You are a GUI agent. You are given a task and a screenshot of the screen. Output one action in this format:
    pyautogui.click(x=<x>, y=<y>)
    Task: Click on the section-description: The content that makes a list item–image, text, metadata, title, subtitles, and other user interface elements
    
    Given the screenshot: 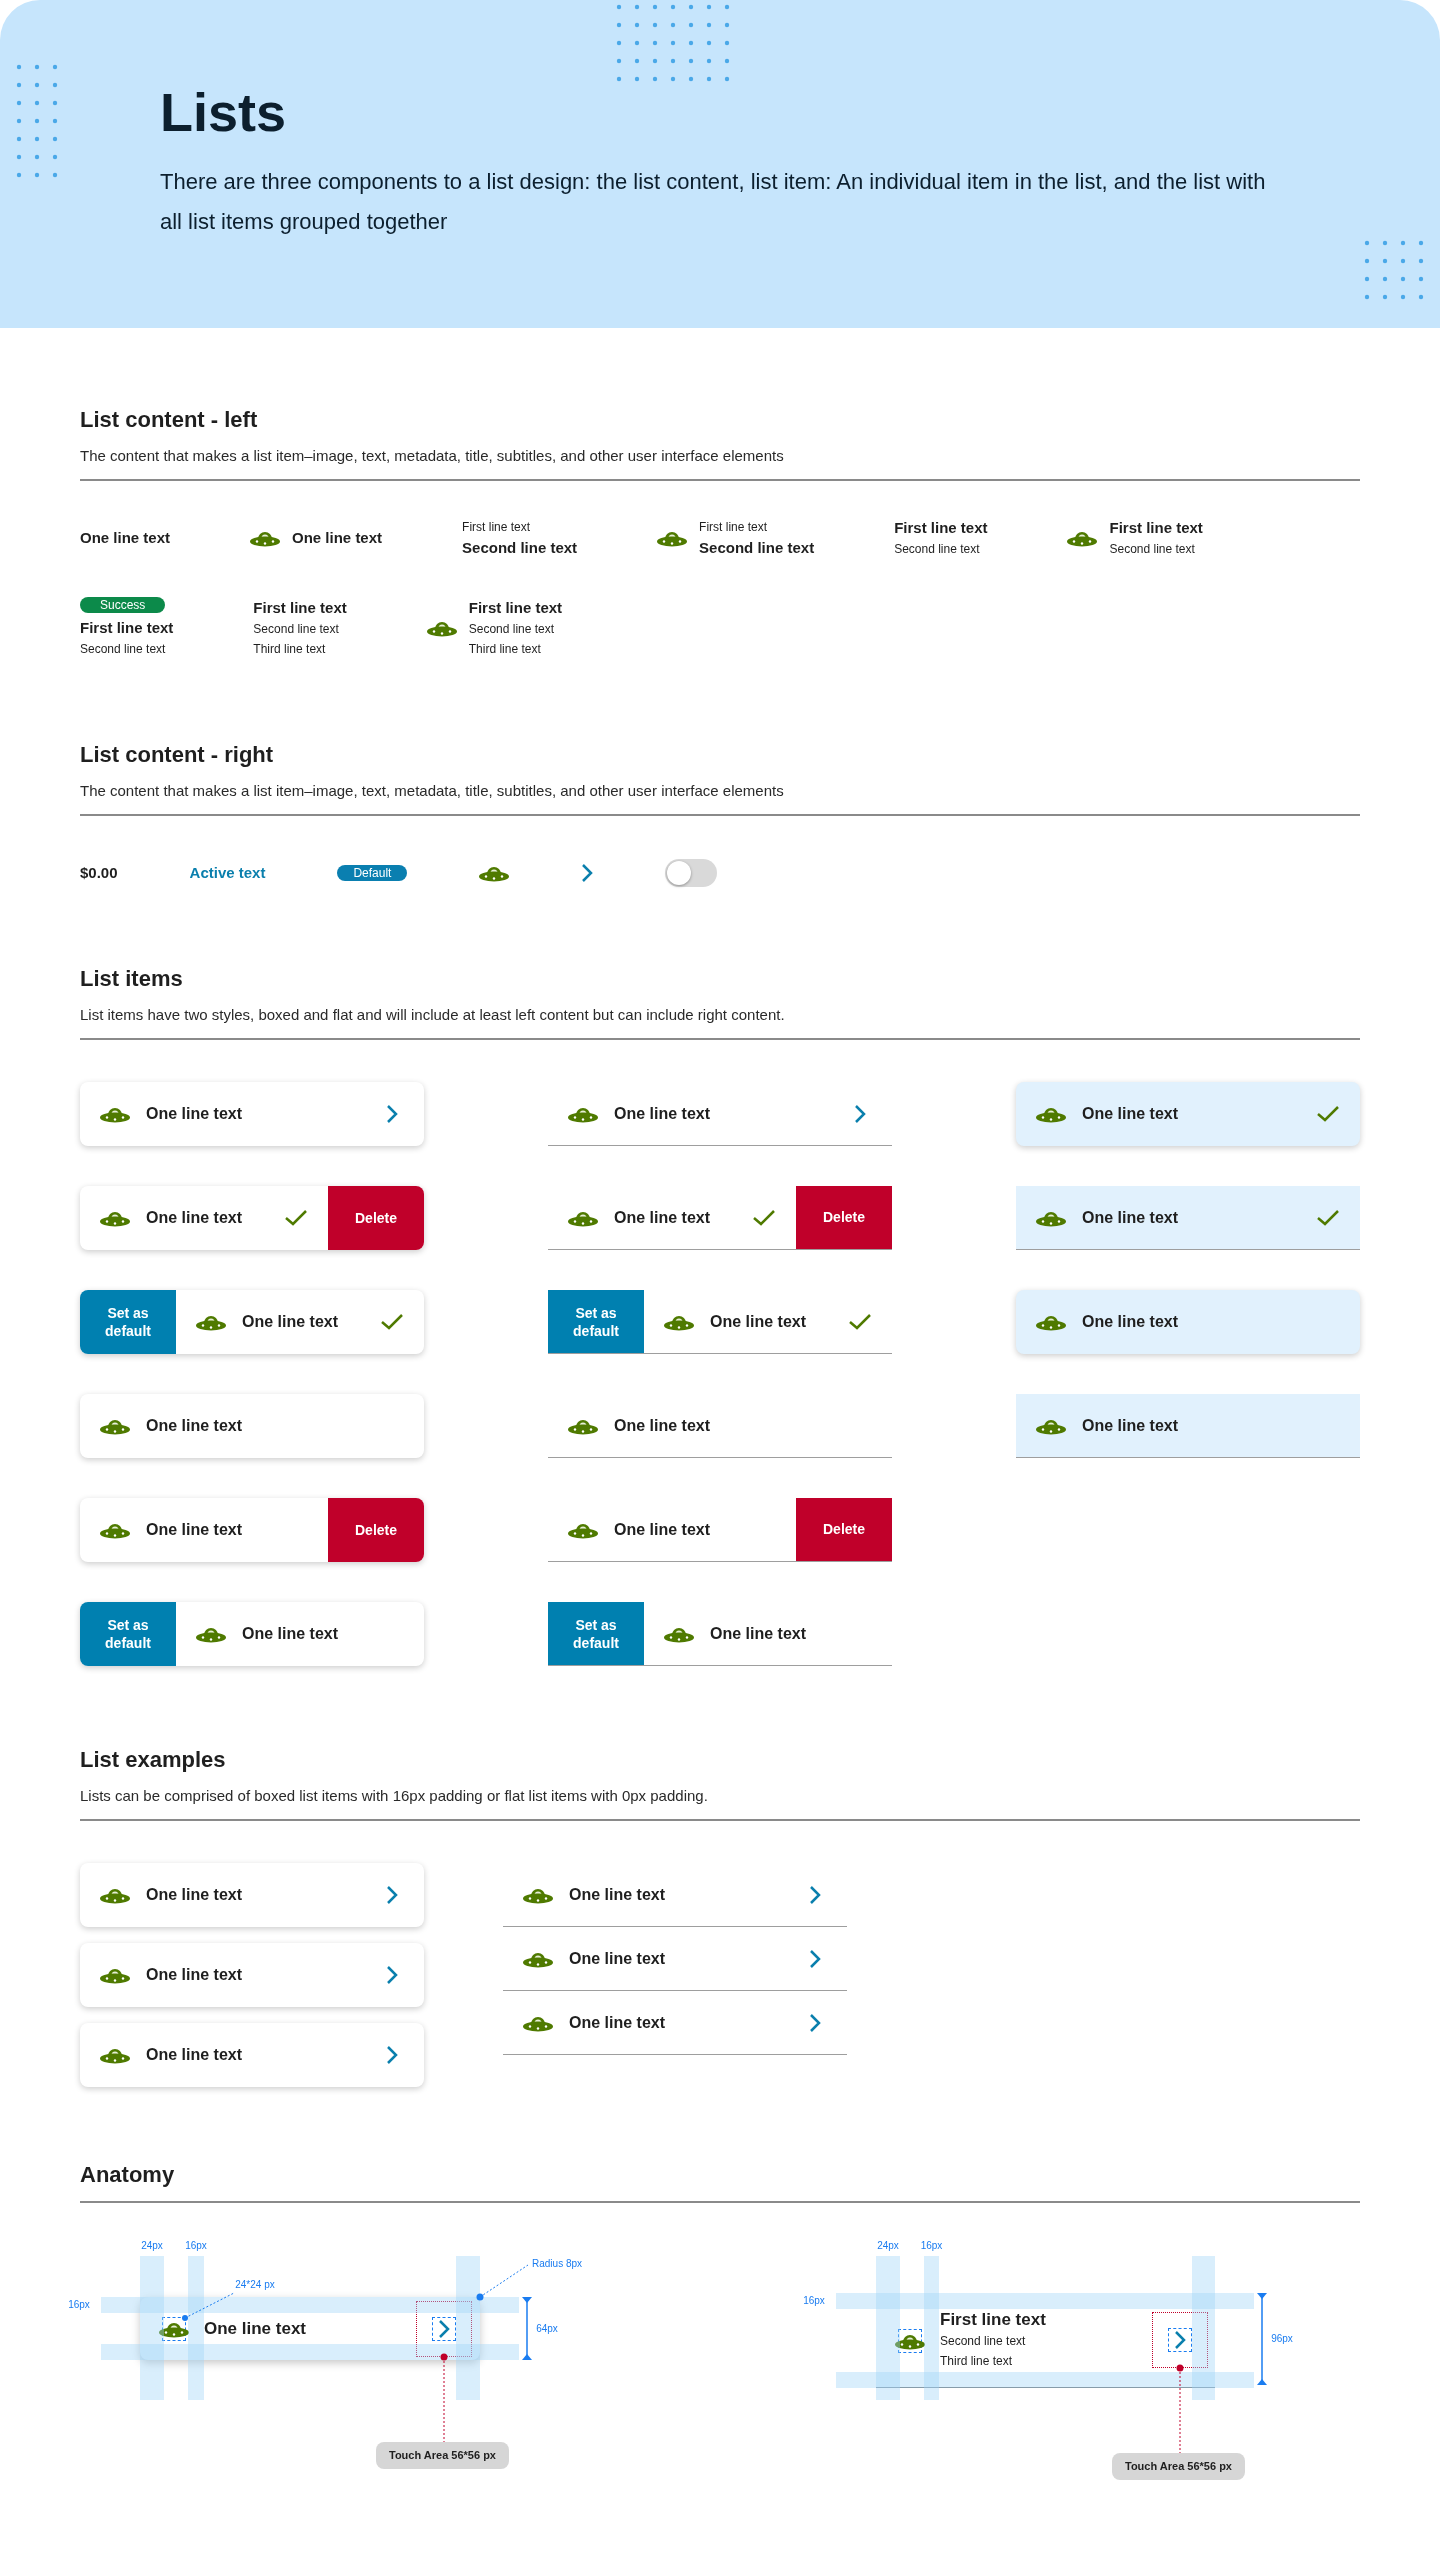 What is the action you would take?
    pyautogui.click(x=432, y=791)
    